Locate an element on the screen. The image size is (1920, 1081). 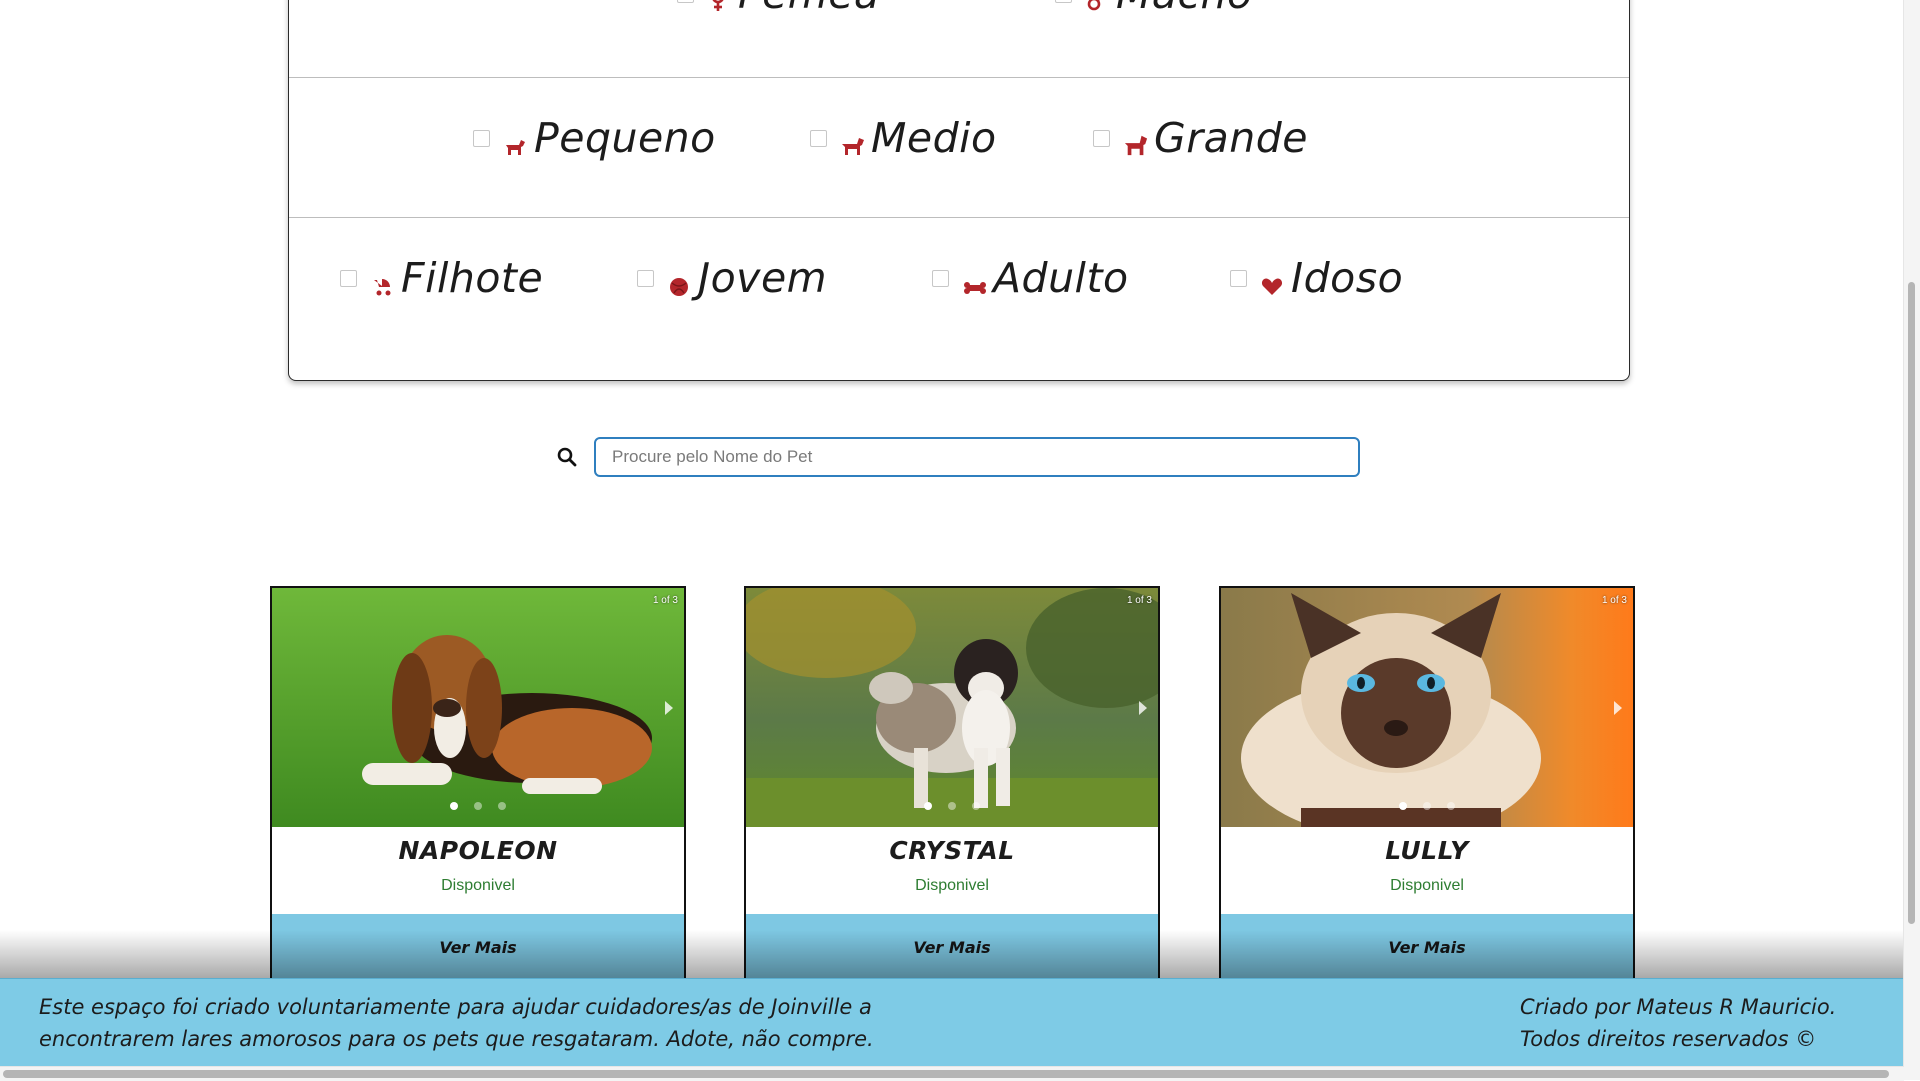
macho-label: Macho is located at coordinates (1184, 7).